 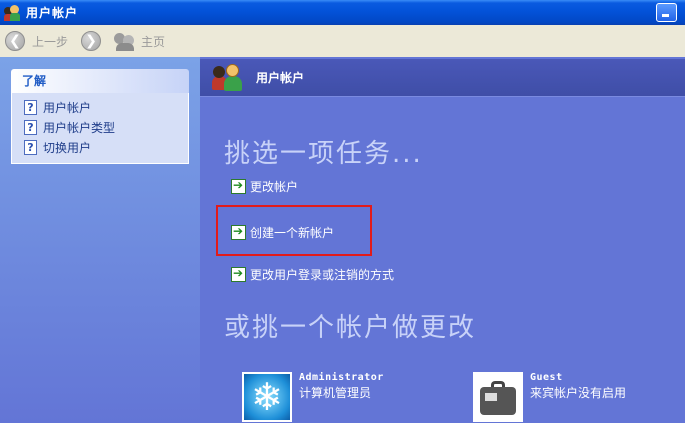 I want to click on snowflake-picture-icon: ❄, so click(x=267, y=397).